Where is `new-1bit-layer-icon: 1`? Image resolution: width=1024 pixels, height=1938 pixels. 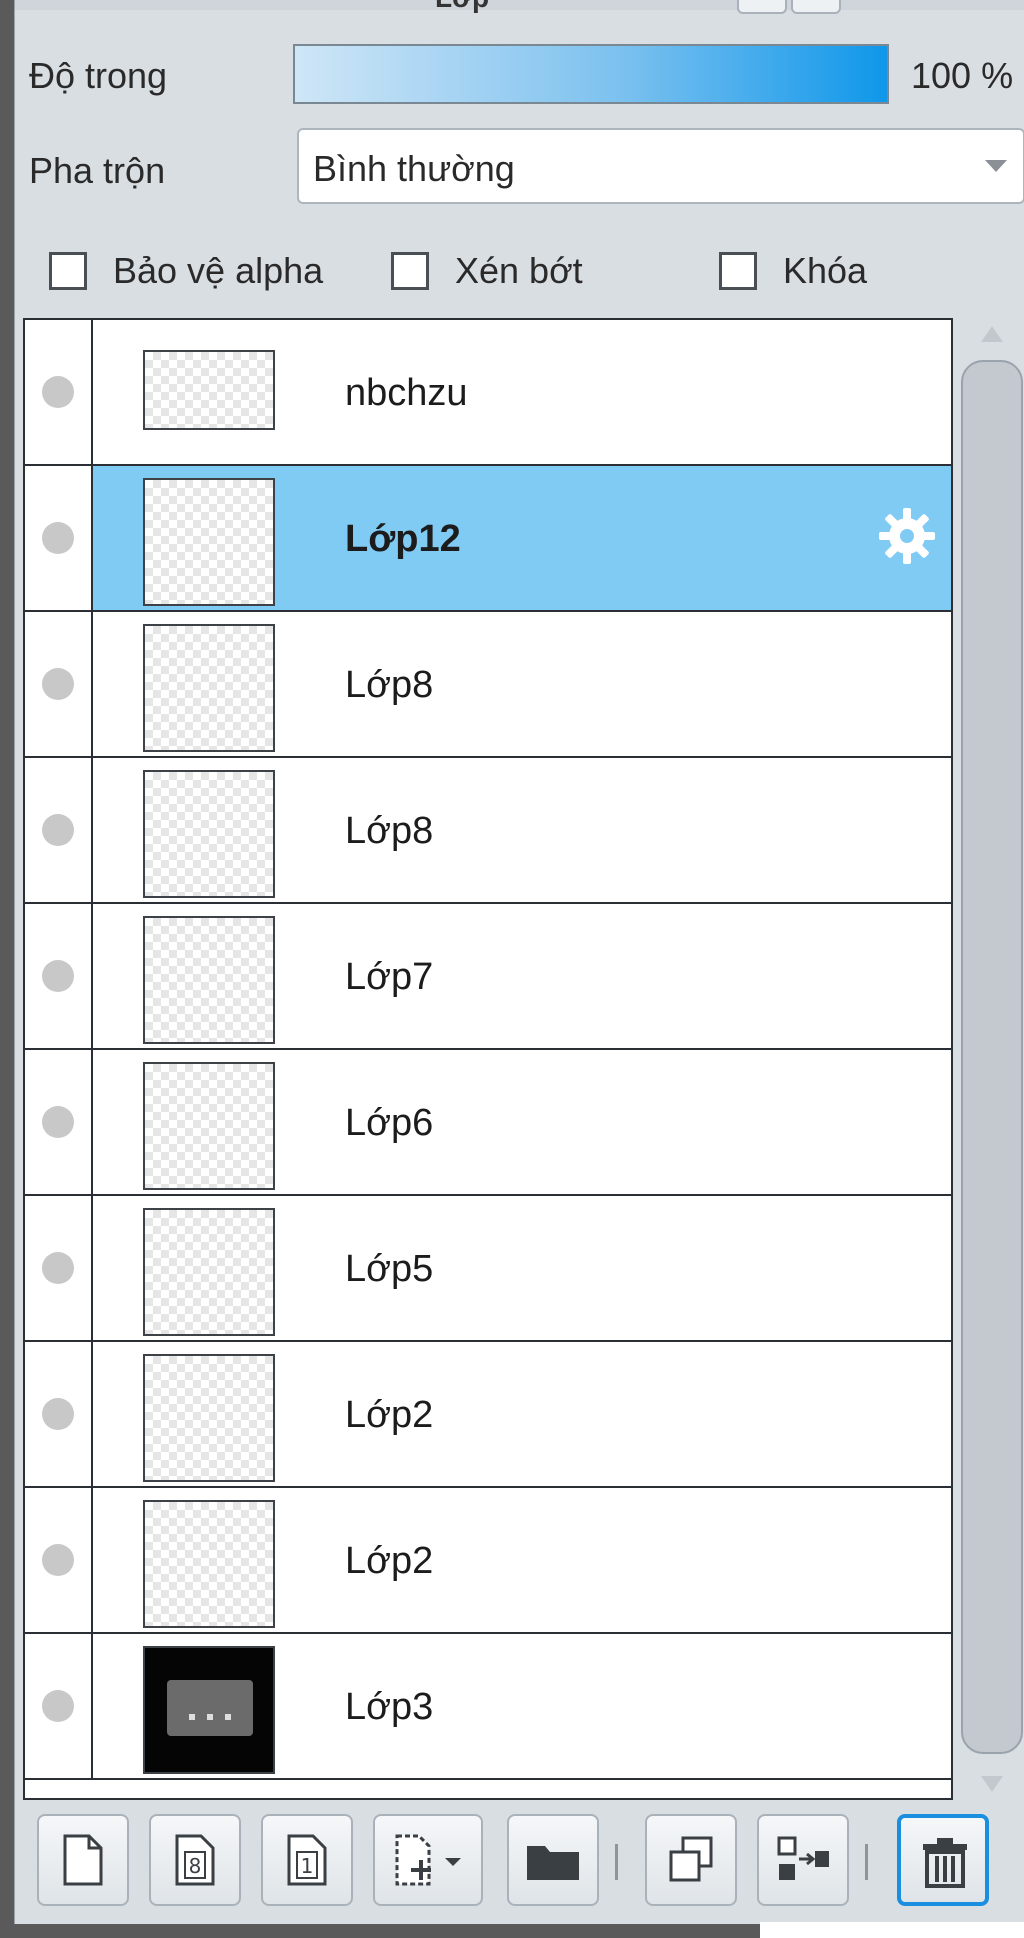 new-1bit-layer-icon: 1 is located at coordinates (307, 1860).